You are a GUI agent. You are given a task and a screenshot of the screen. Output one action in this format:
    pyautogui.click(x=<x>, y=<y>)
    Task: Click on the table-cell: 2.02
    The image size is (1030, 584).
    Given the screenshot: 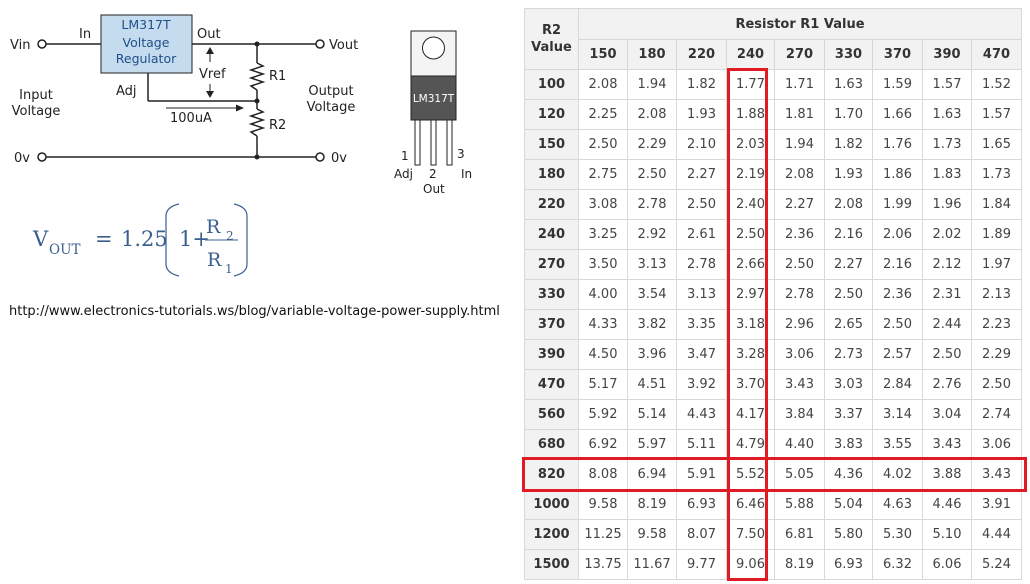 What is the action you would take?
    pyautogui.click(x=947, y=234)
    